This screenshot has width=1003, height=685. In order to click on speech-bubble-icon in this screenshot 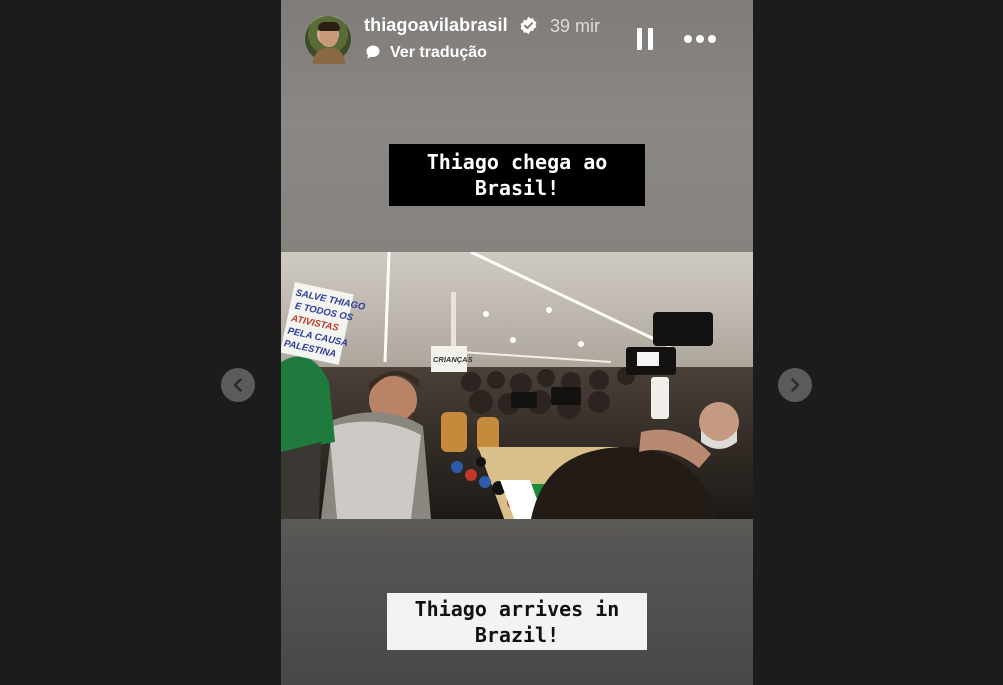, I will do `click(373, 52)`.